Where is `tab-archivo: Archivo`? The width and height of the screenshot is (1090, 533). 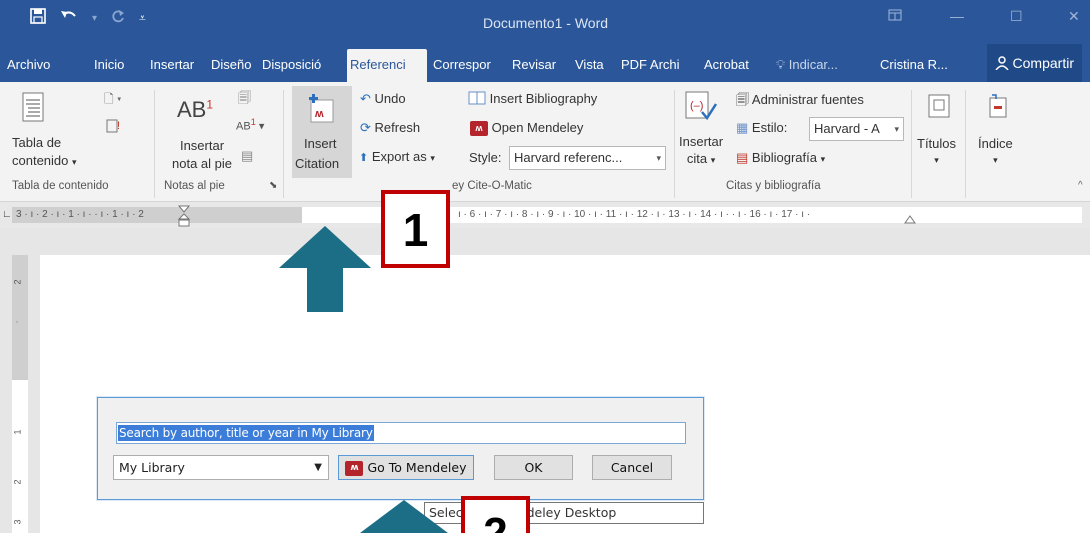 tab-archivo: Archivo is located at coordinates (28, 65).